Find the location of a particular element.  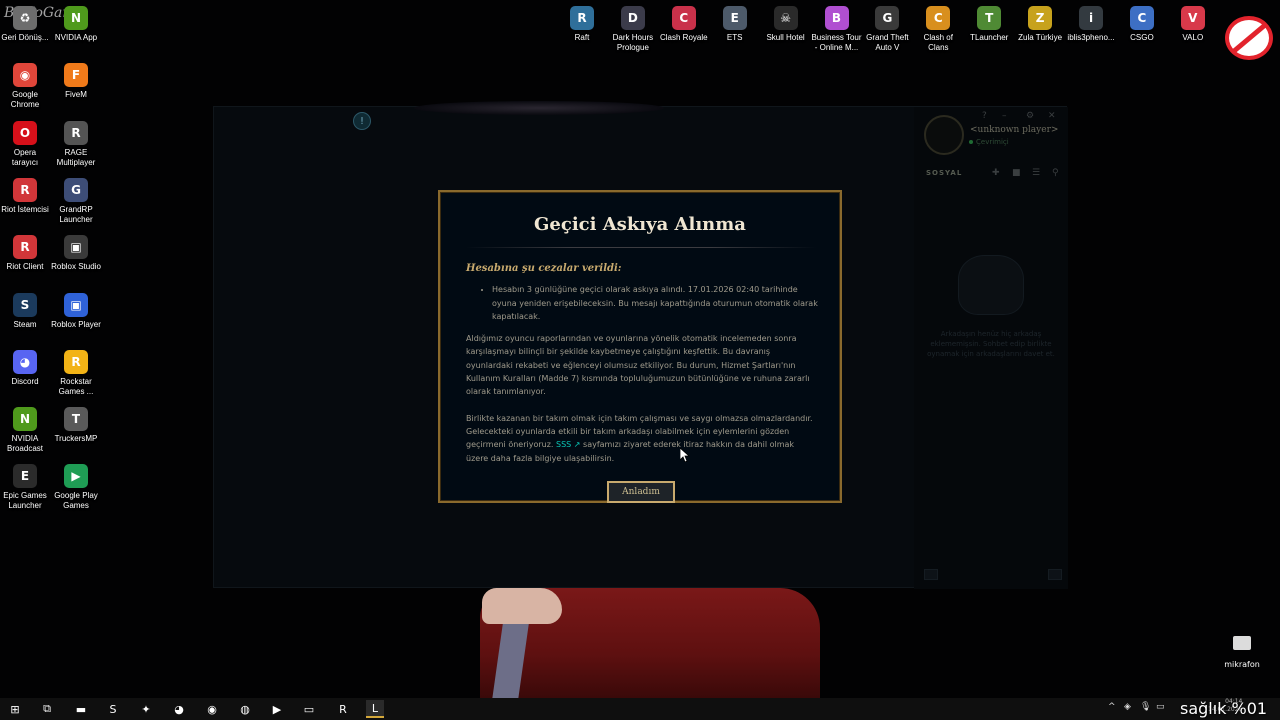

desktop-shortcut-label: Clash Royale is located at coordinates (684, 37).